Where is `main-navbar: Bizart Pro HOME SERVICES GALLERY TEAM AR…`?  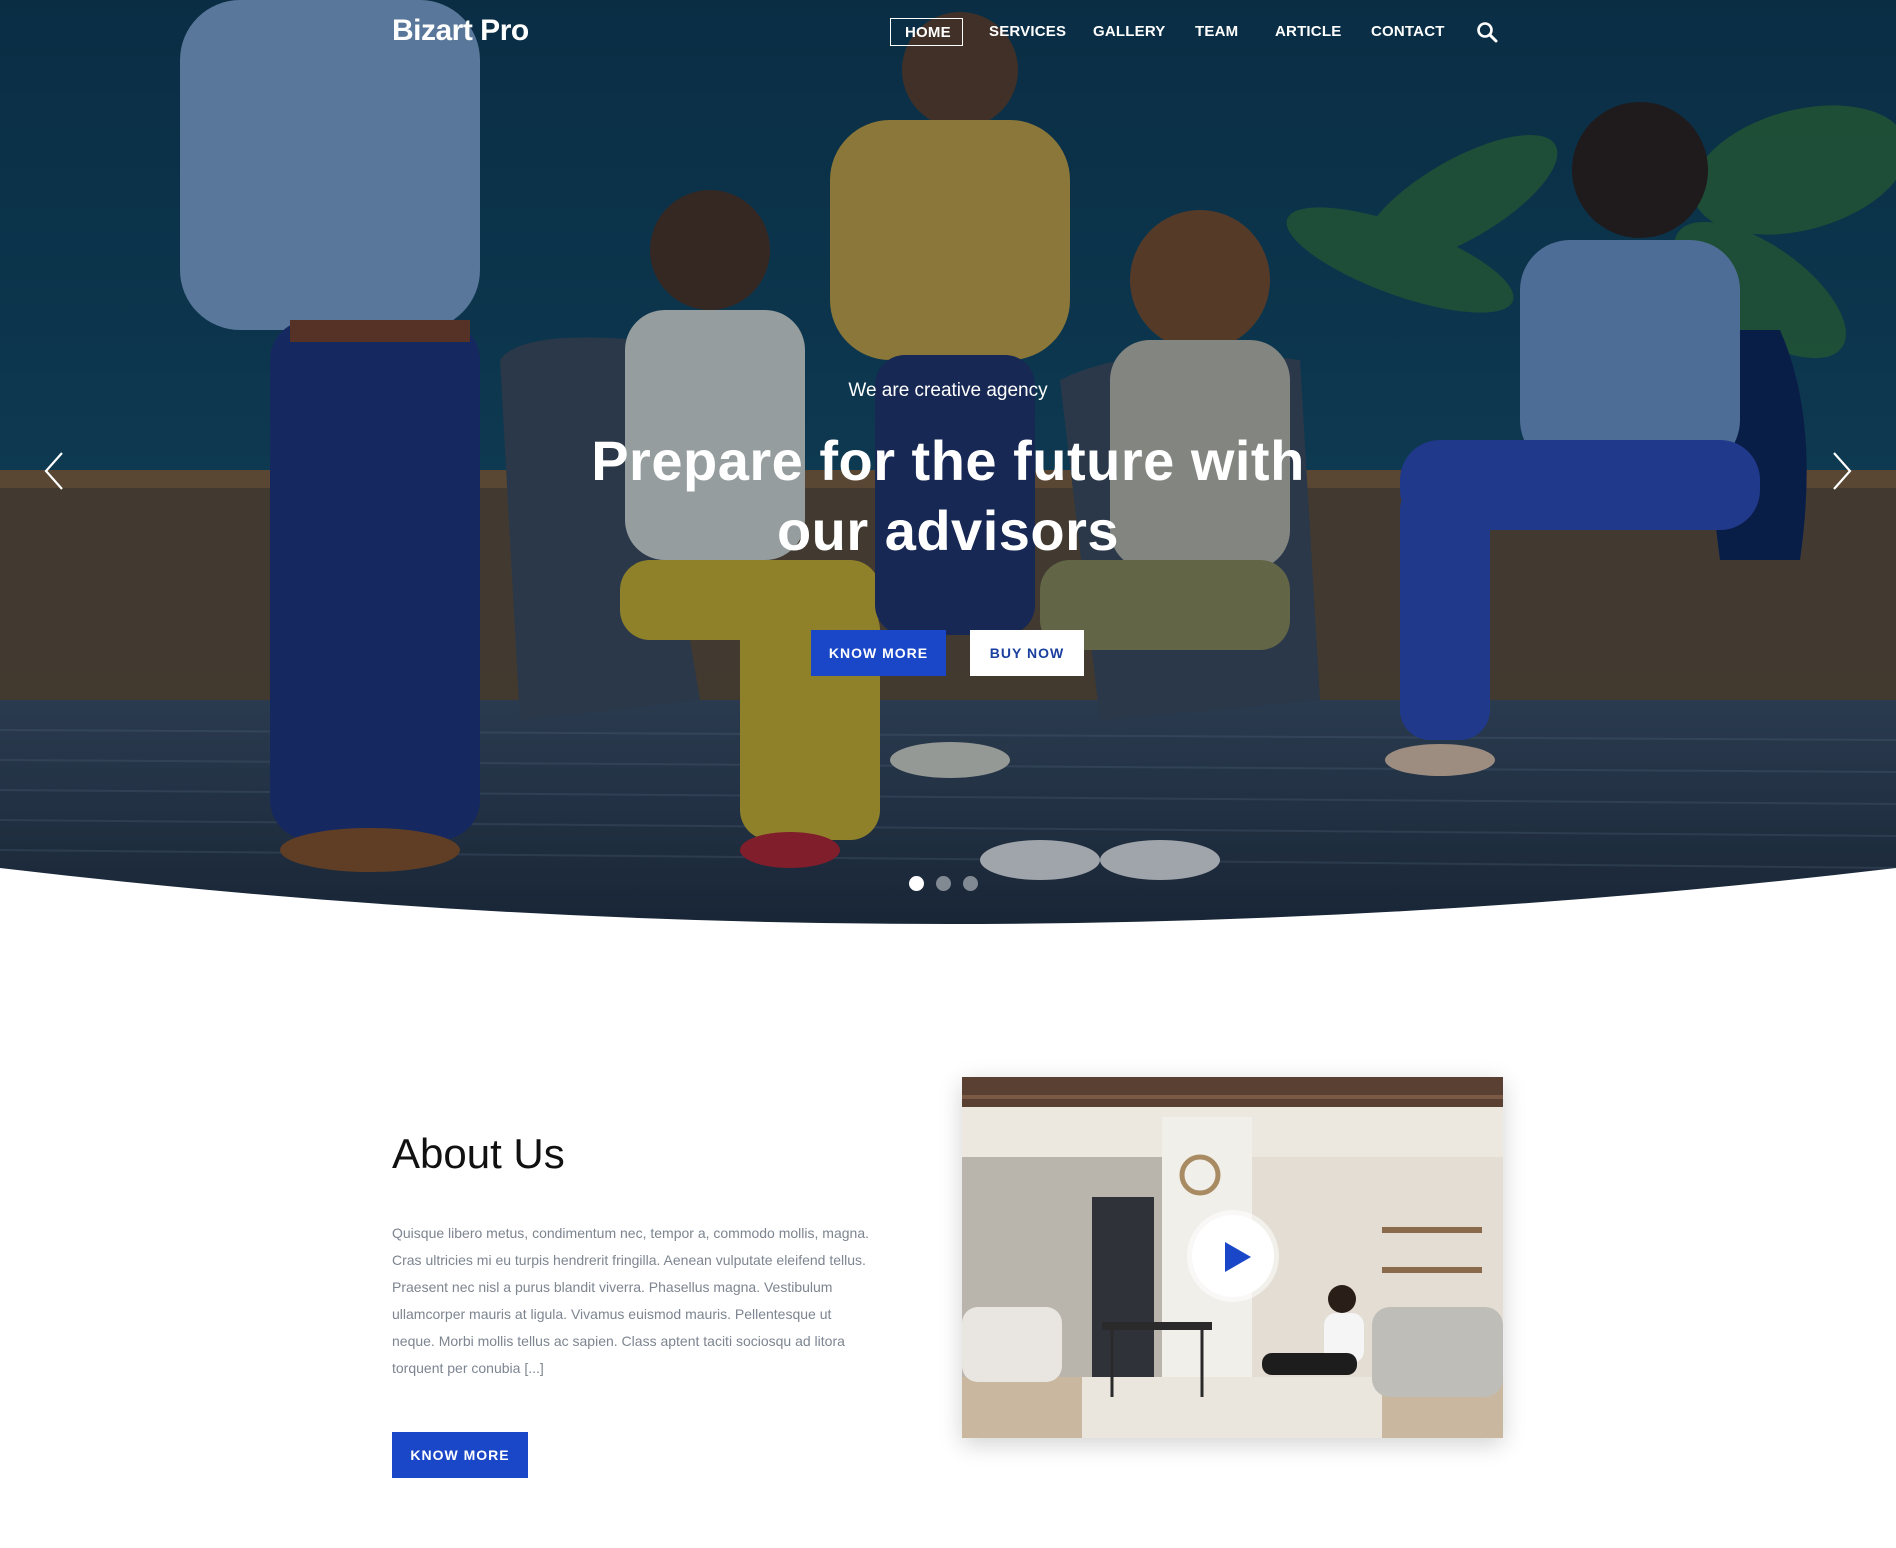 main-navbar: Bizart Pro HOME SERVICES GALLERY TEAM AR… is located at coordinates (948, 32).